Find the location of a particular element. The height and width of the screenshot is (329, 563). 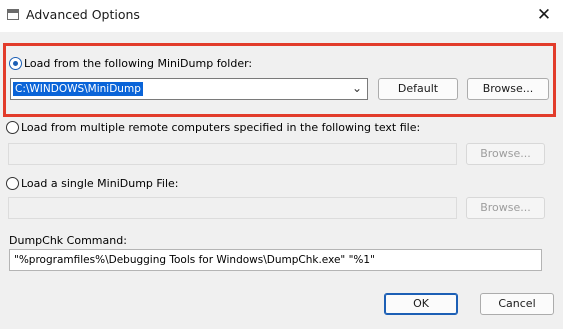

radio-remote-computers is located at coordinates (12, 127).